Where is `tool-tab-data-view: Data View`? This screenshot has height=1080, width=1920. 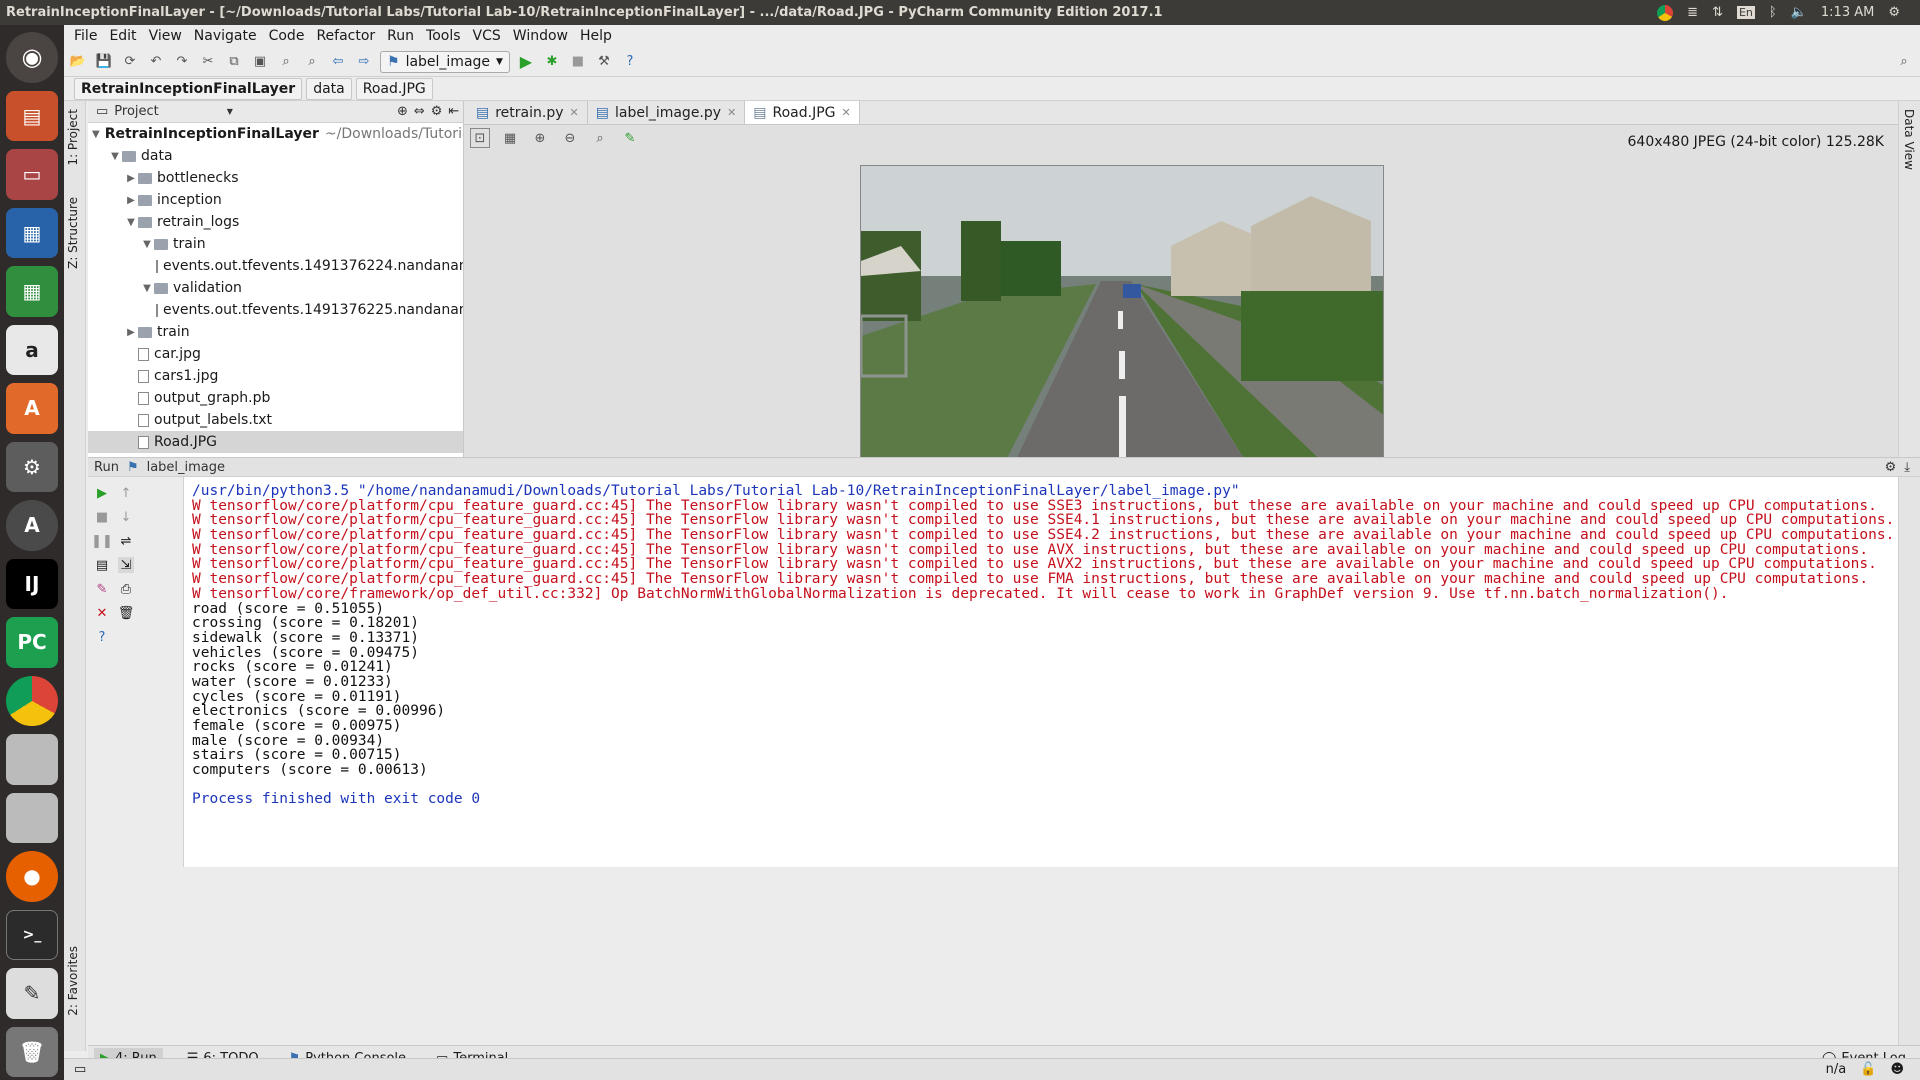
tool-tab-data-view: Data View is located at coordinates (1909, 139).